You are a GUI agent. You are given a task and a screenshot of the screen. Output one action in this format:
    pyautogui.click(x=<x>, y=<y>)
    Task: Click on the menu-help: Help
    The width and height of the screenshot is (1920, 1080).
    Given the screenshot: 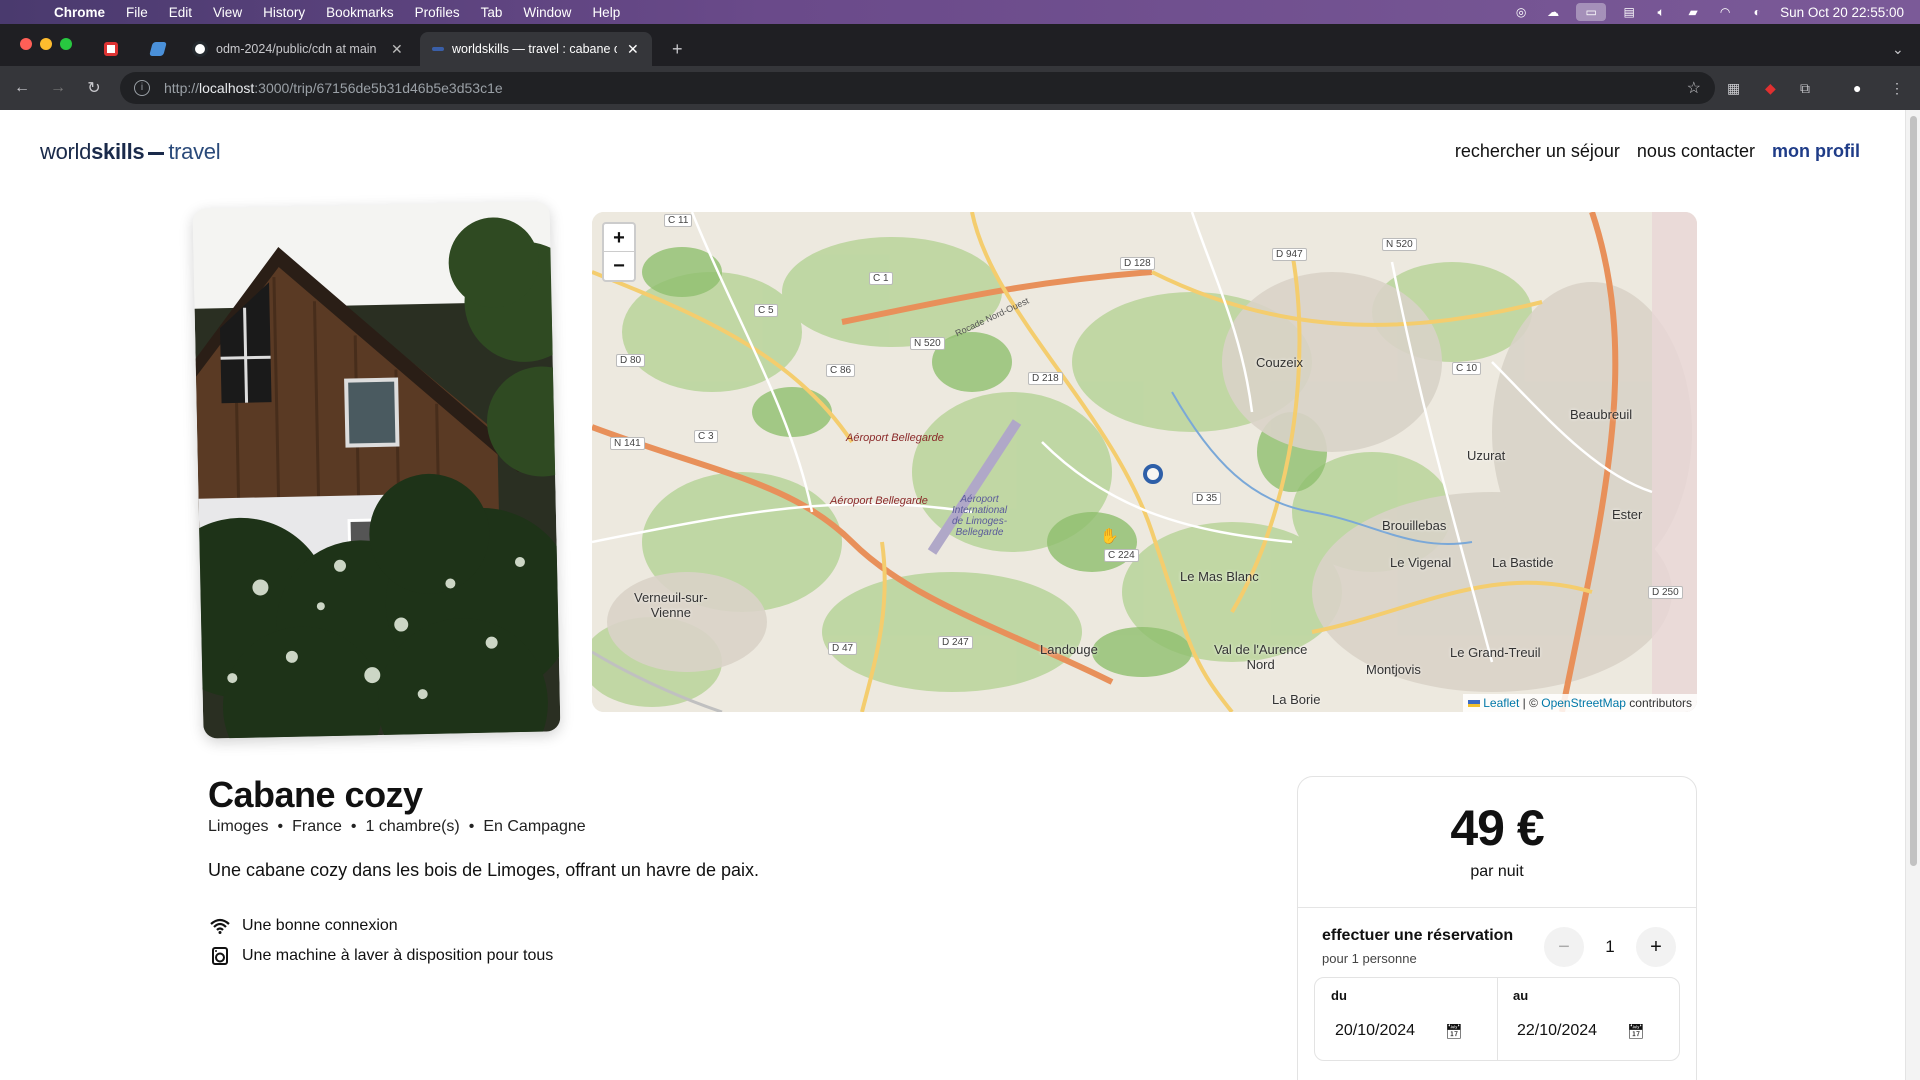 What is the action you would take?
    pyautogui.click(x=606, y=12)
    